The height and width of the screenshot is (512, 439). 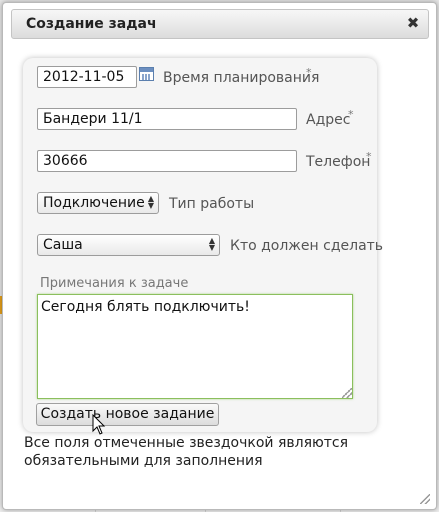 What do you see at coordinates (212, 204) in the screenshot?
I see `work-type-label: Тип работы` at bounding box center [212, 204].